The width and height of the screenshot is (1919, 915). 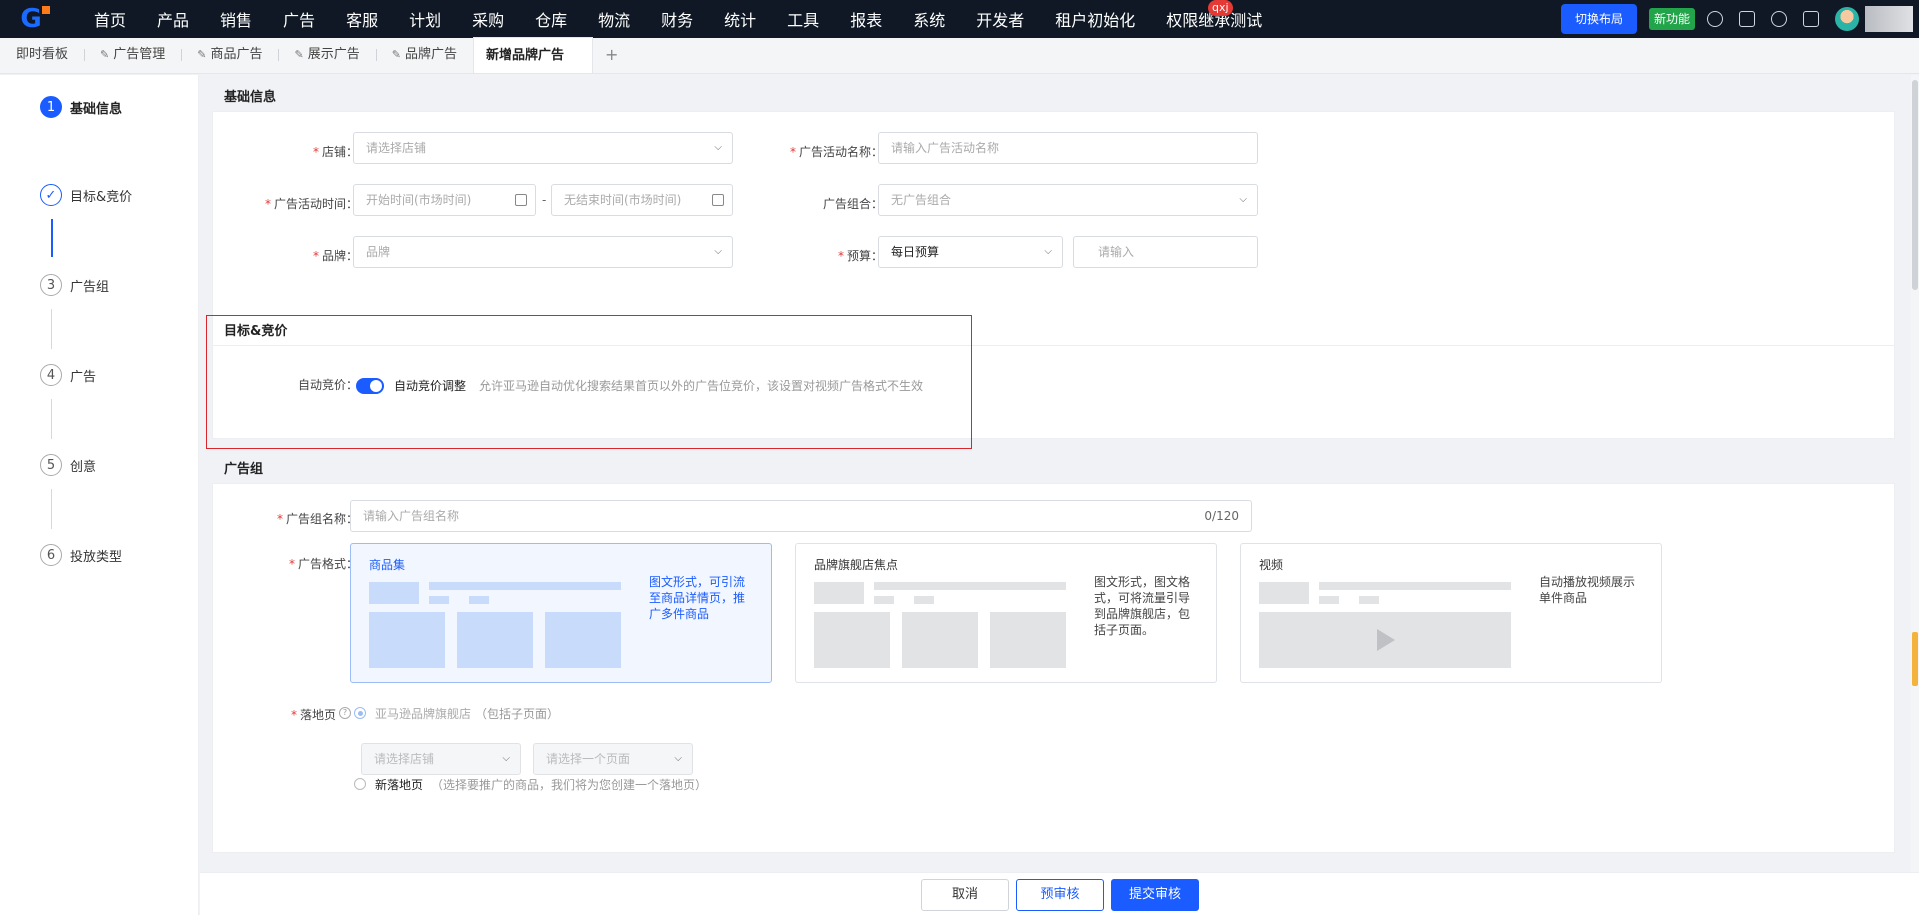 I want to click on add-tab-button: +, so click(x=611, y=55).